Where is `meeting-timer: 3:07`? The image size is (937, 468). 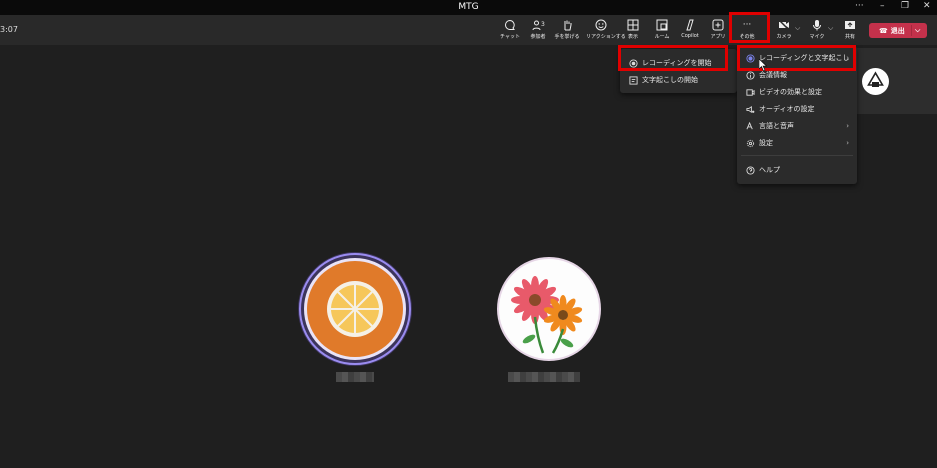
meeting-timer: 3:07 is located at coordinates (9, 29).